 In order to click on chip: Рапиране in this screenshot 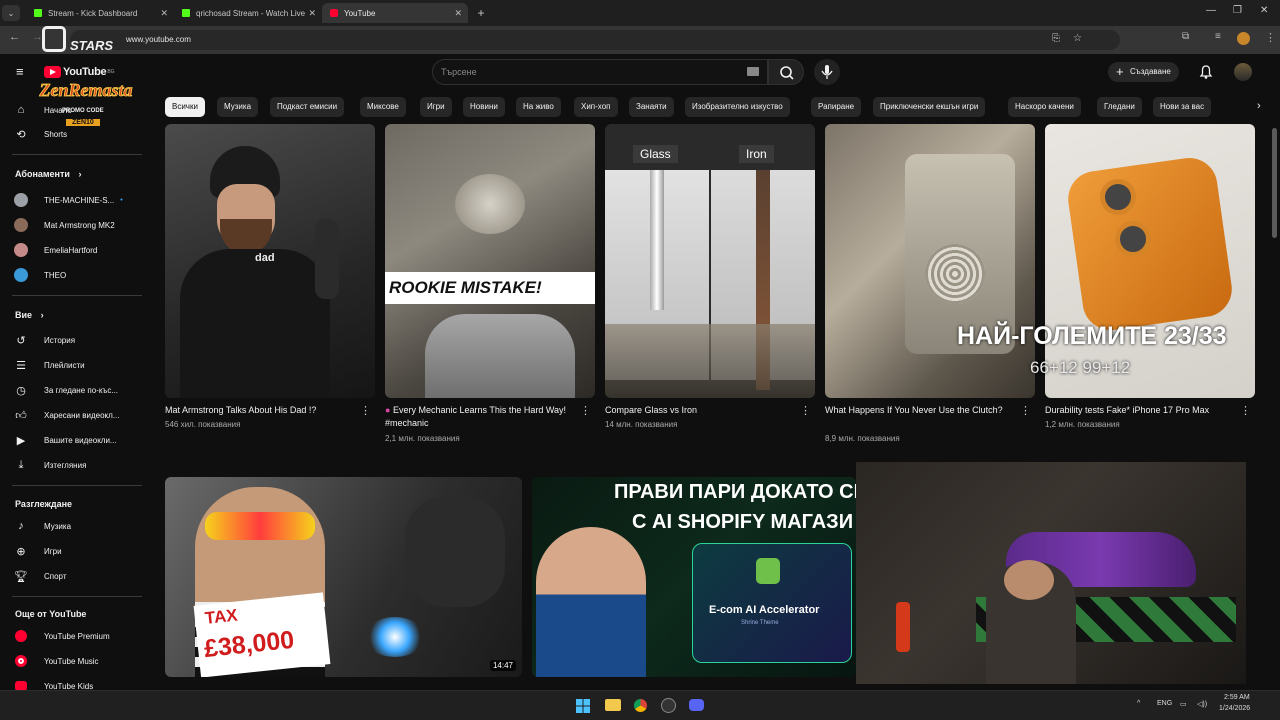, I will do `click(836, 107)`.